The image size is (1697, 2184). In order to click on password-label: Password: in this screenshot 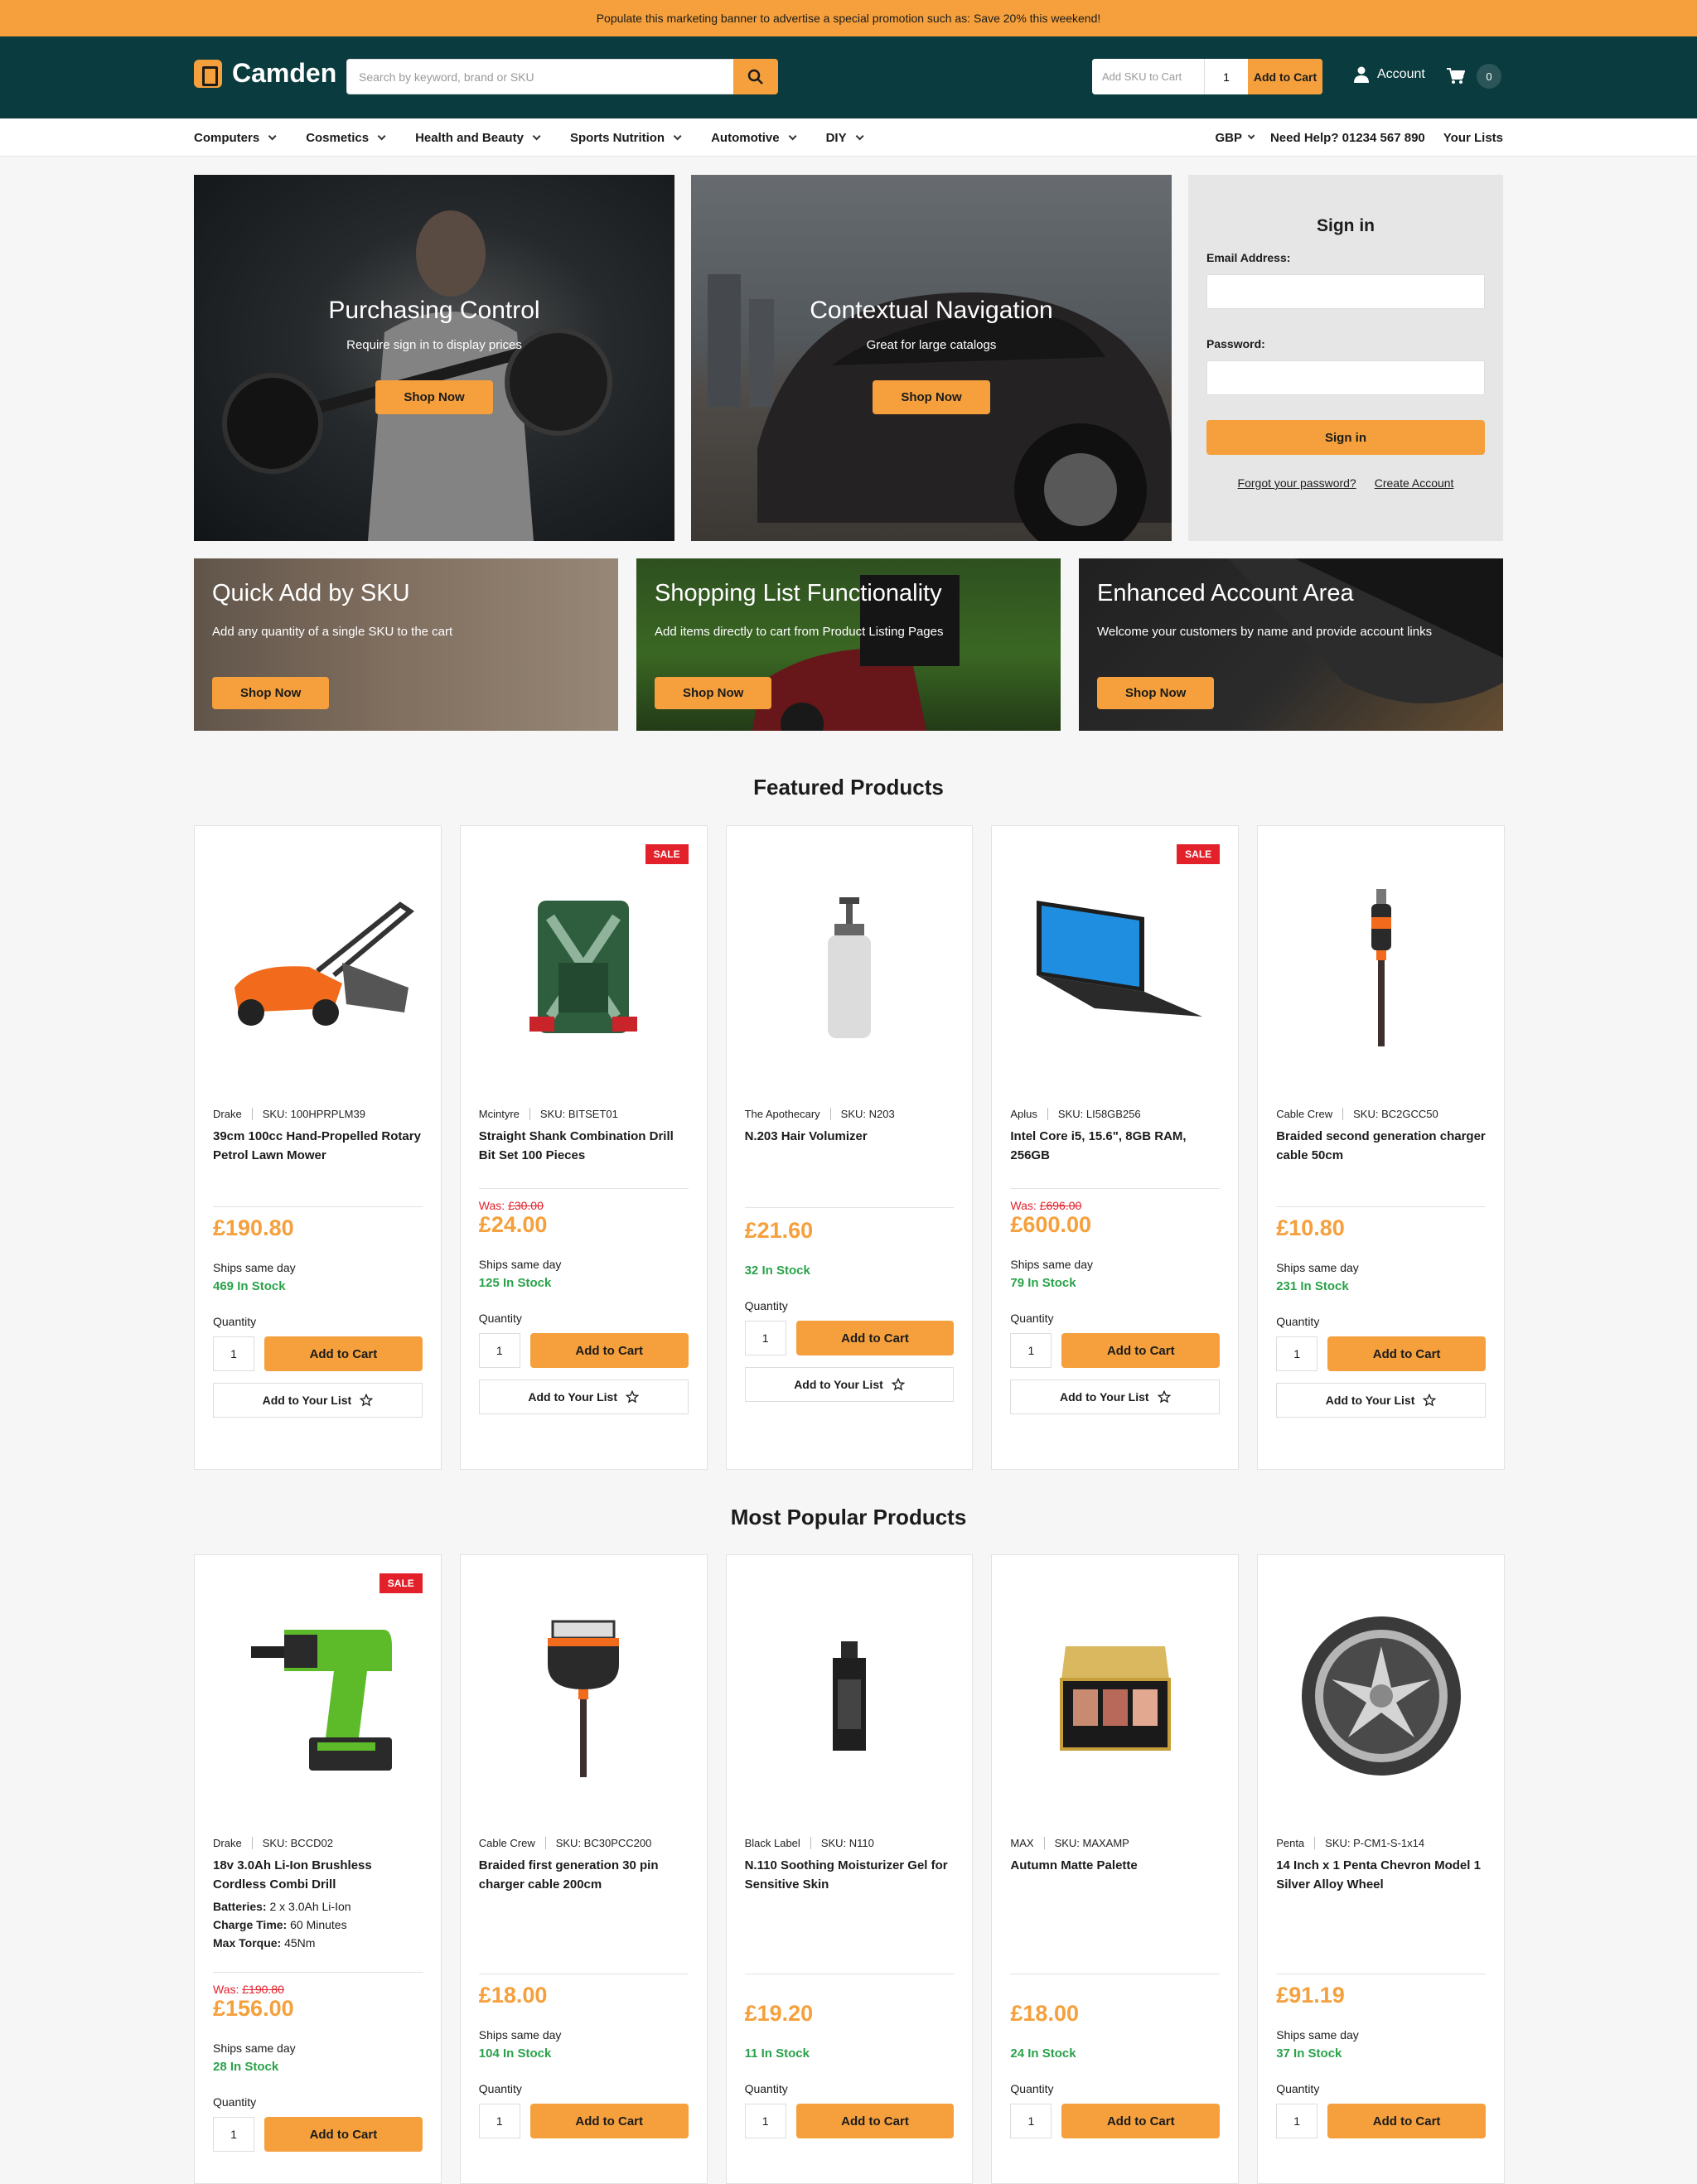, I will do `click(1235, 343)`.